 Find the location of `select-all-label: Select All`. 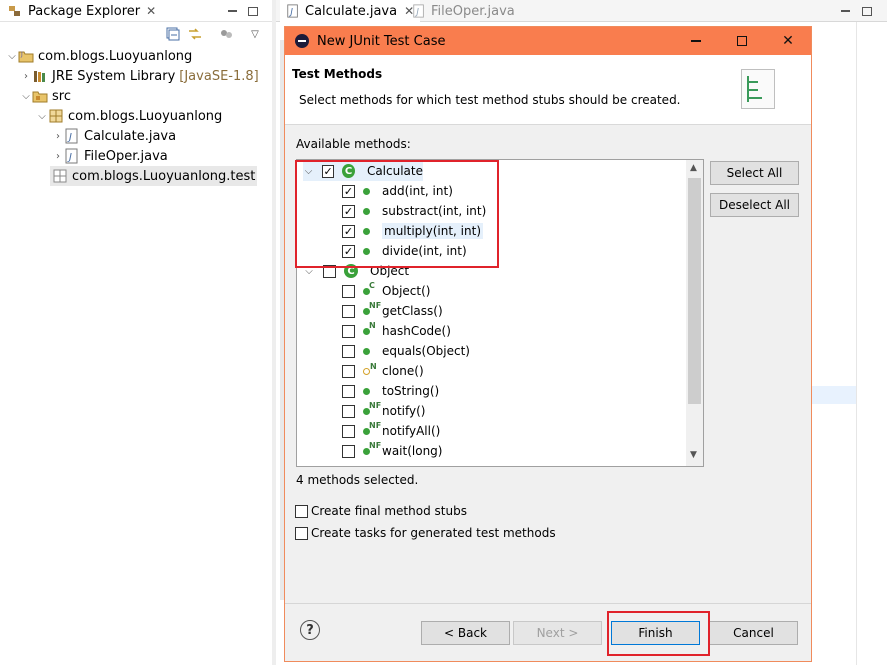

select-all-label: Select All is located at coordinates (754, 173).